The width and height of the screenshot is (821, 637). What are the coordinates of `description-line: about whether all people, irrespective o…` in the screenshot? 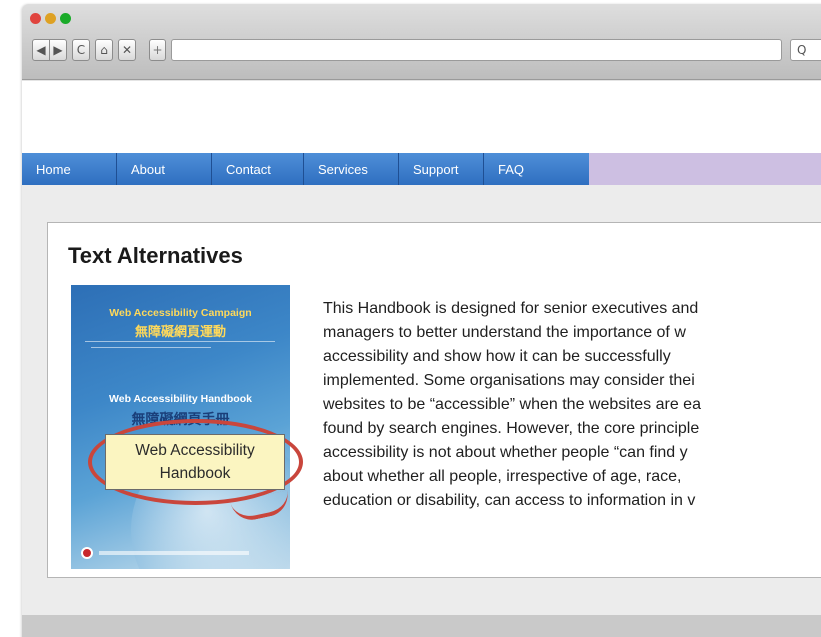 It's located at (502, 476).